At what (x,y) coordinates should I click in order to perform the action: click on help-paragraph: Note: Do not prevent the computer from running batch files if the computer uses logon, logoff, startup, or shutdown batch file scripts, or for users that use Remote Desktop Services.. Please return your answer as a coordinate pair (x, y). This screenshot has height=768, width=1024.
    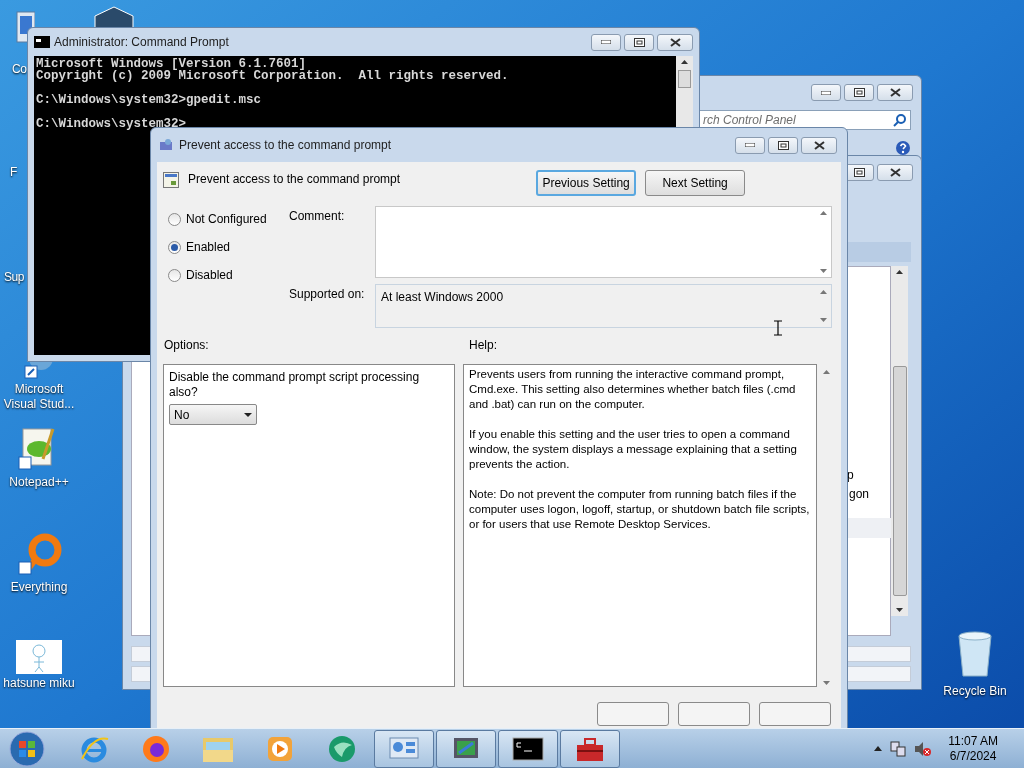
    Looking at the image, I should click on (640, 509).